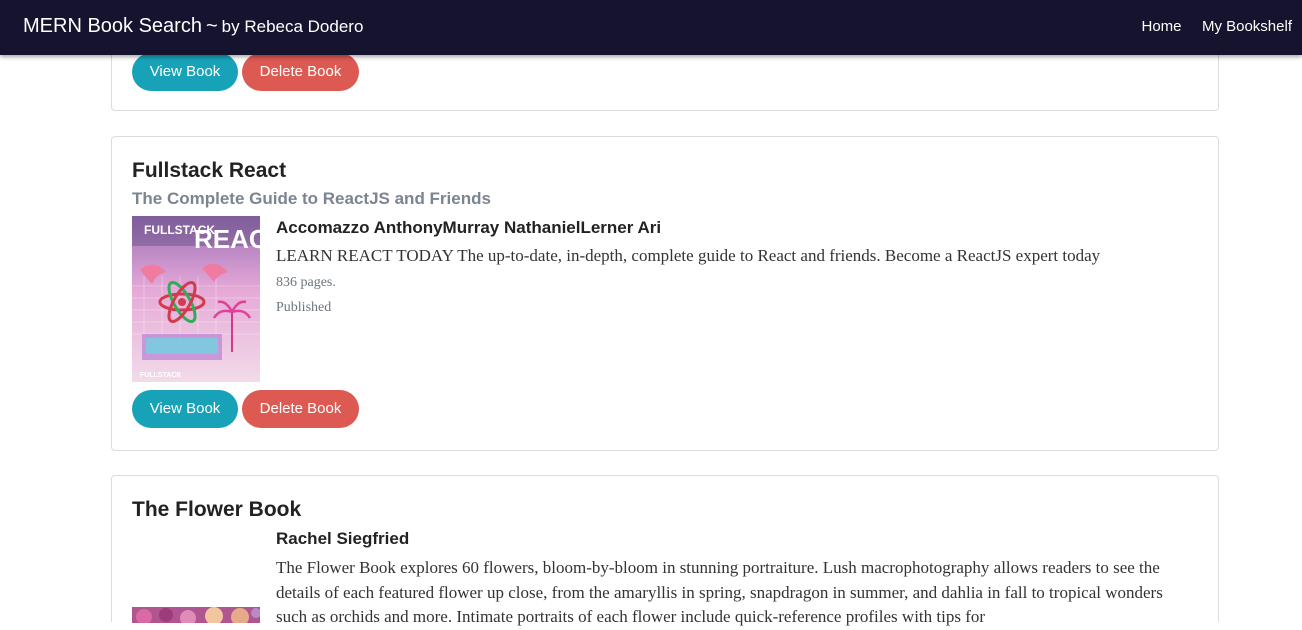 This screenshot has width=1302, height=630. I want to click on book-cover-image: FULLSTACK REACT FULLSTACK, so click(196, 299).